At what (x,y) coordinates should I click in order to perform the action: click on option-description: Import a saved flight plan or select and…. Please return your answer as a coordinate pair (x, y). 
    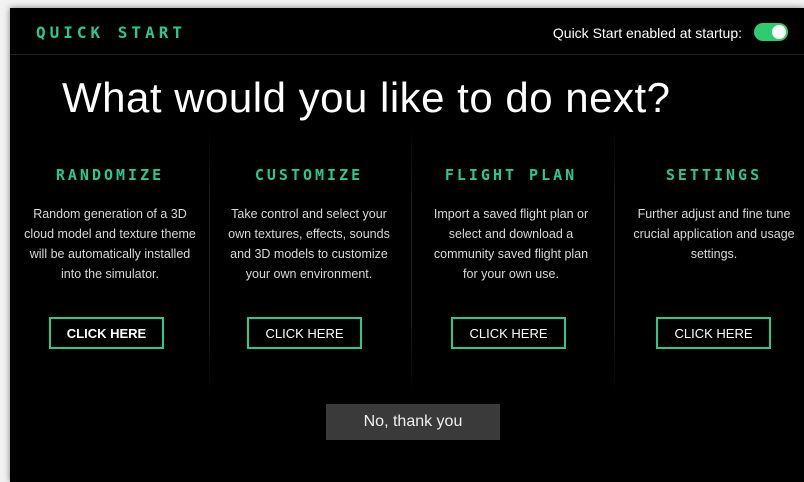
    Looking at the image, I should click on (511, 244).